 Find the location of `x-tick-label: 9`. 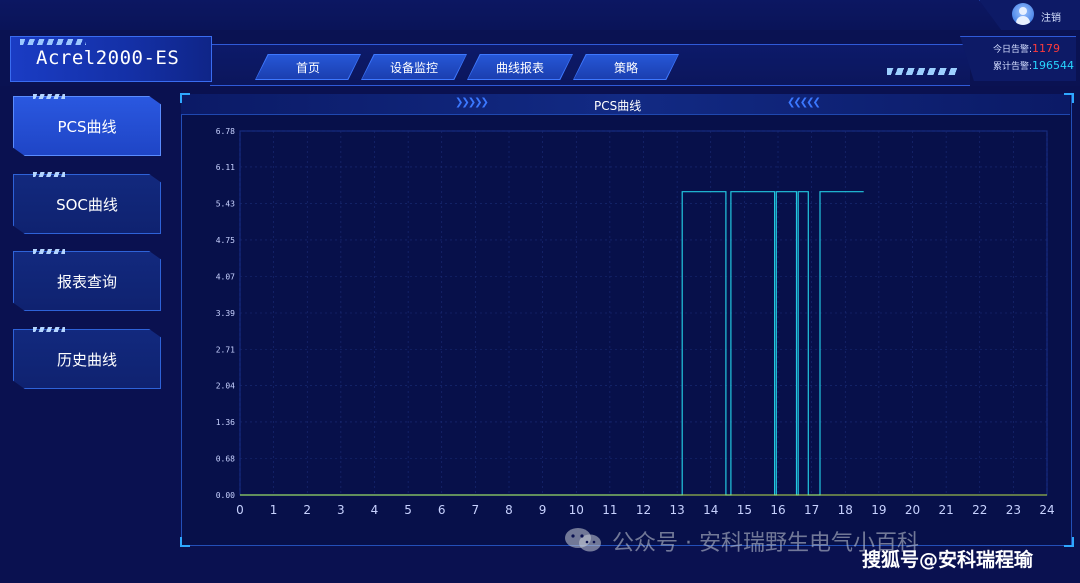

x-tick-label: 9 is located at coordinates (543, 510).